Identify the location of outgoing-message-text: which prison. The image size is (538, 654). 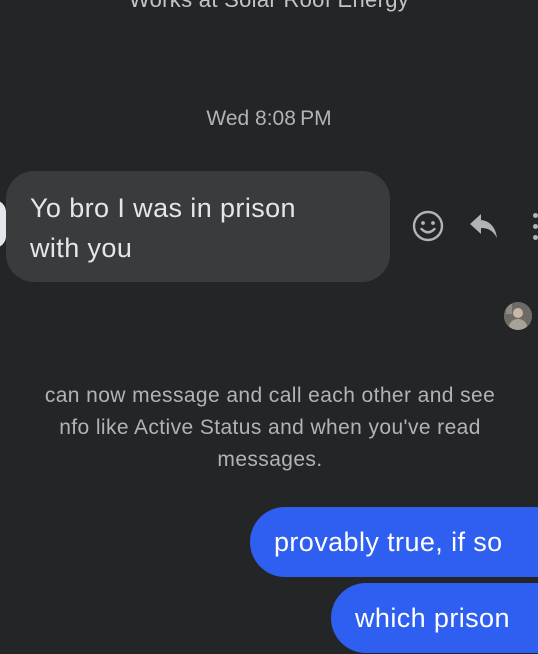
(432, 618).